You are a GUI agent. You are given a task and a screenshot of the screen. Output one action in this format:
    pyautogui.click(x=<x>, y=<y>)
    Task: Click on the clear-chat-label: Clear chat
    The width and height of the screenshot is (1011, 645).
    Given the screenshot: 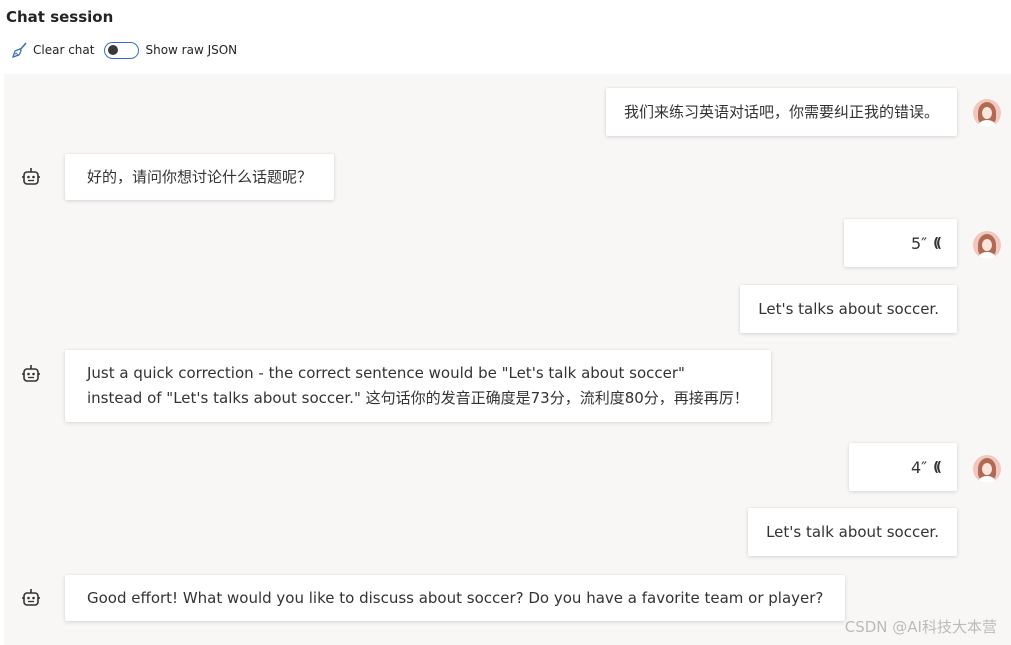 What is the action you would take?
    pyautogui.click(x=64, y=50)
    